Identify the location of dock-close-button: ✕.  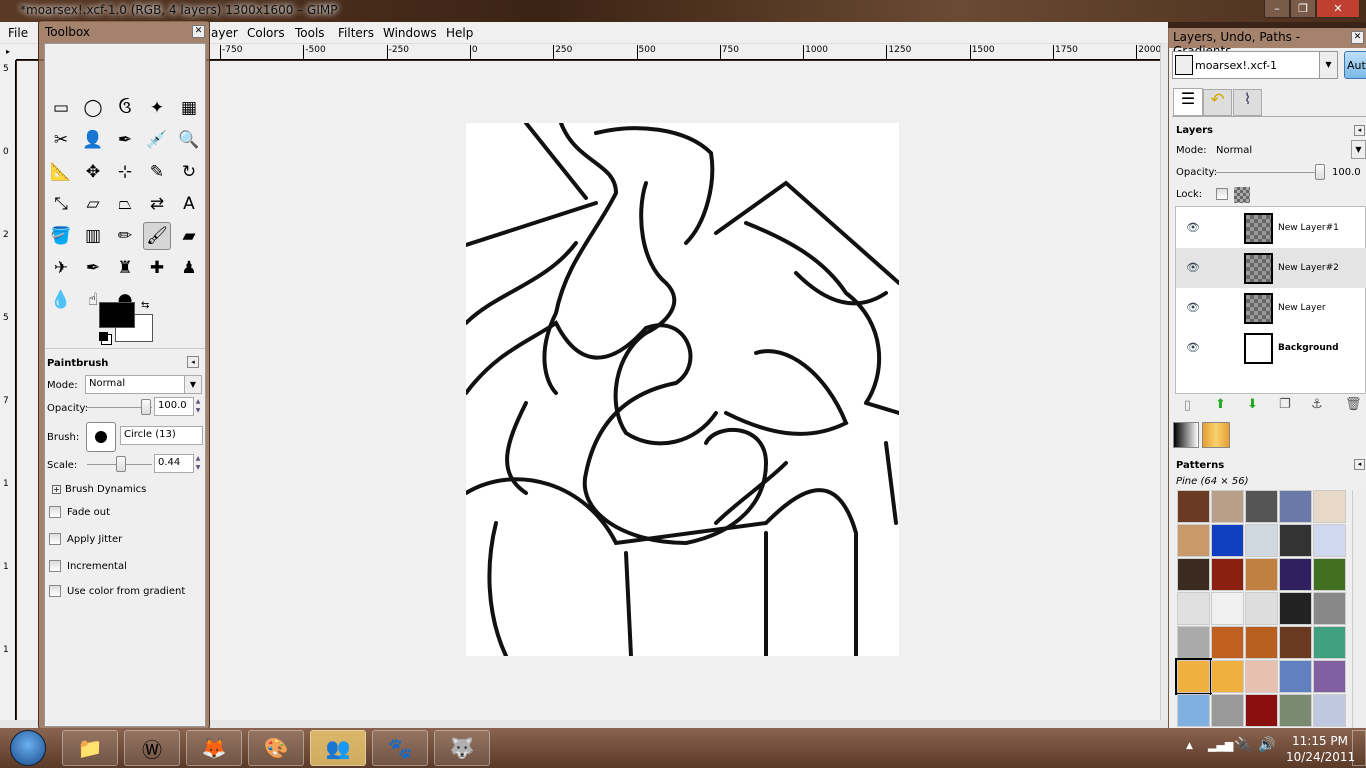
(1357, 37).